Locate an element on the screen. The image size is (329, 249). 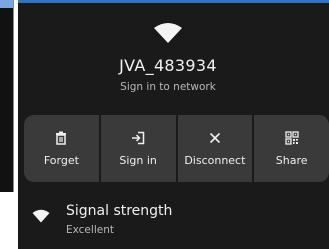
sign-in-icon is located at coordinates (138, 137).